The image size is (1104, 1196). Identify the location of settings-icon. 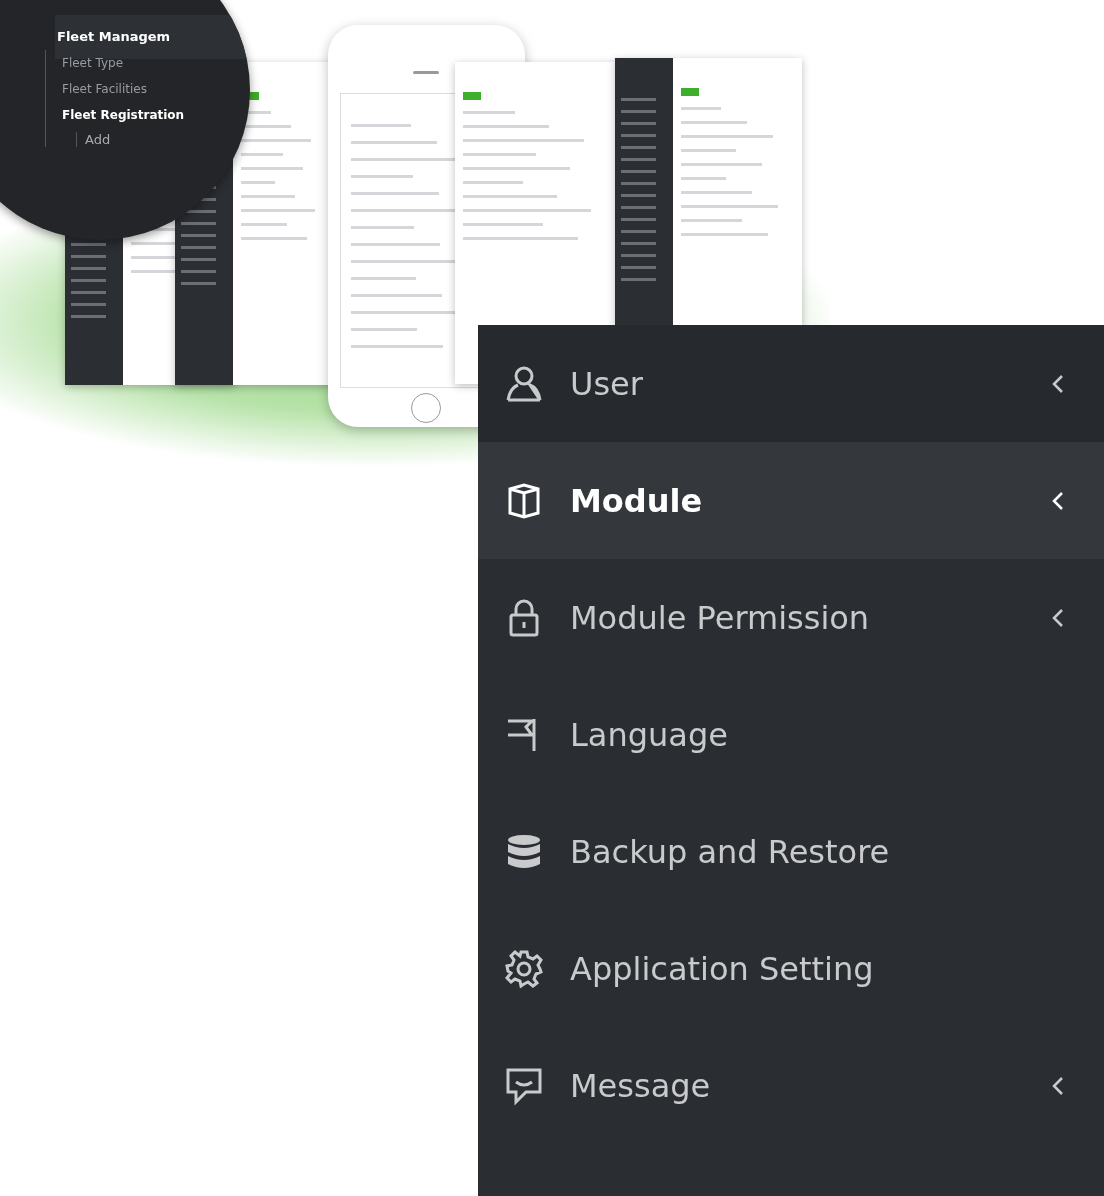
(524, 968).